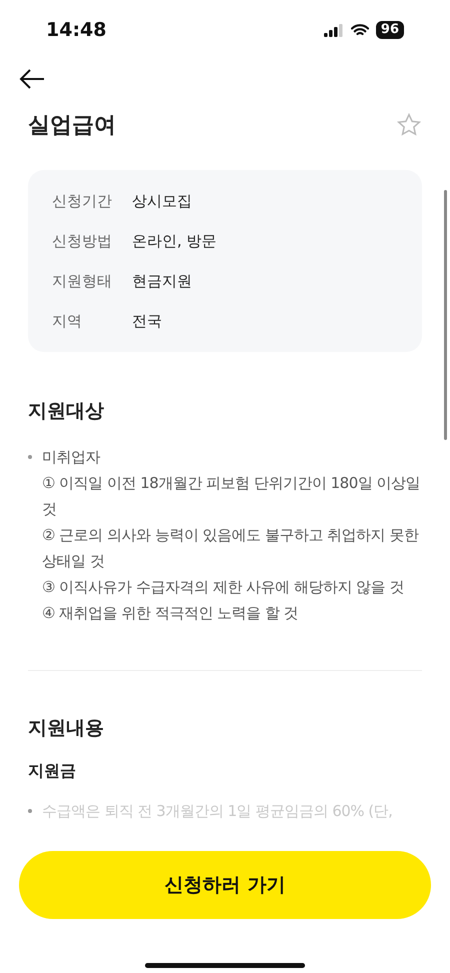 Image resolution: width=450 pixels, height=973 pixels. Describe the element at coordinates (334, 30) in the screenshot. I see `signal-icon` at that location.